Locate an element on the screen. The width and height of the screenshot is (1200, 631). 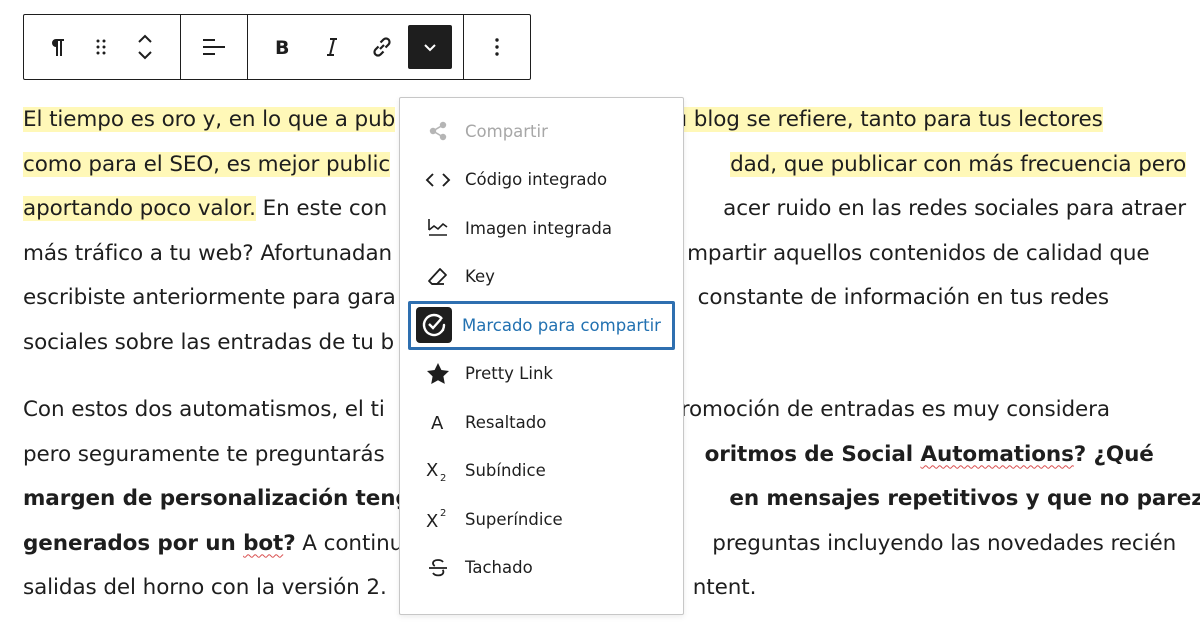
options-icon is located at coordinates (497, 47).